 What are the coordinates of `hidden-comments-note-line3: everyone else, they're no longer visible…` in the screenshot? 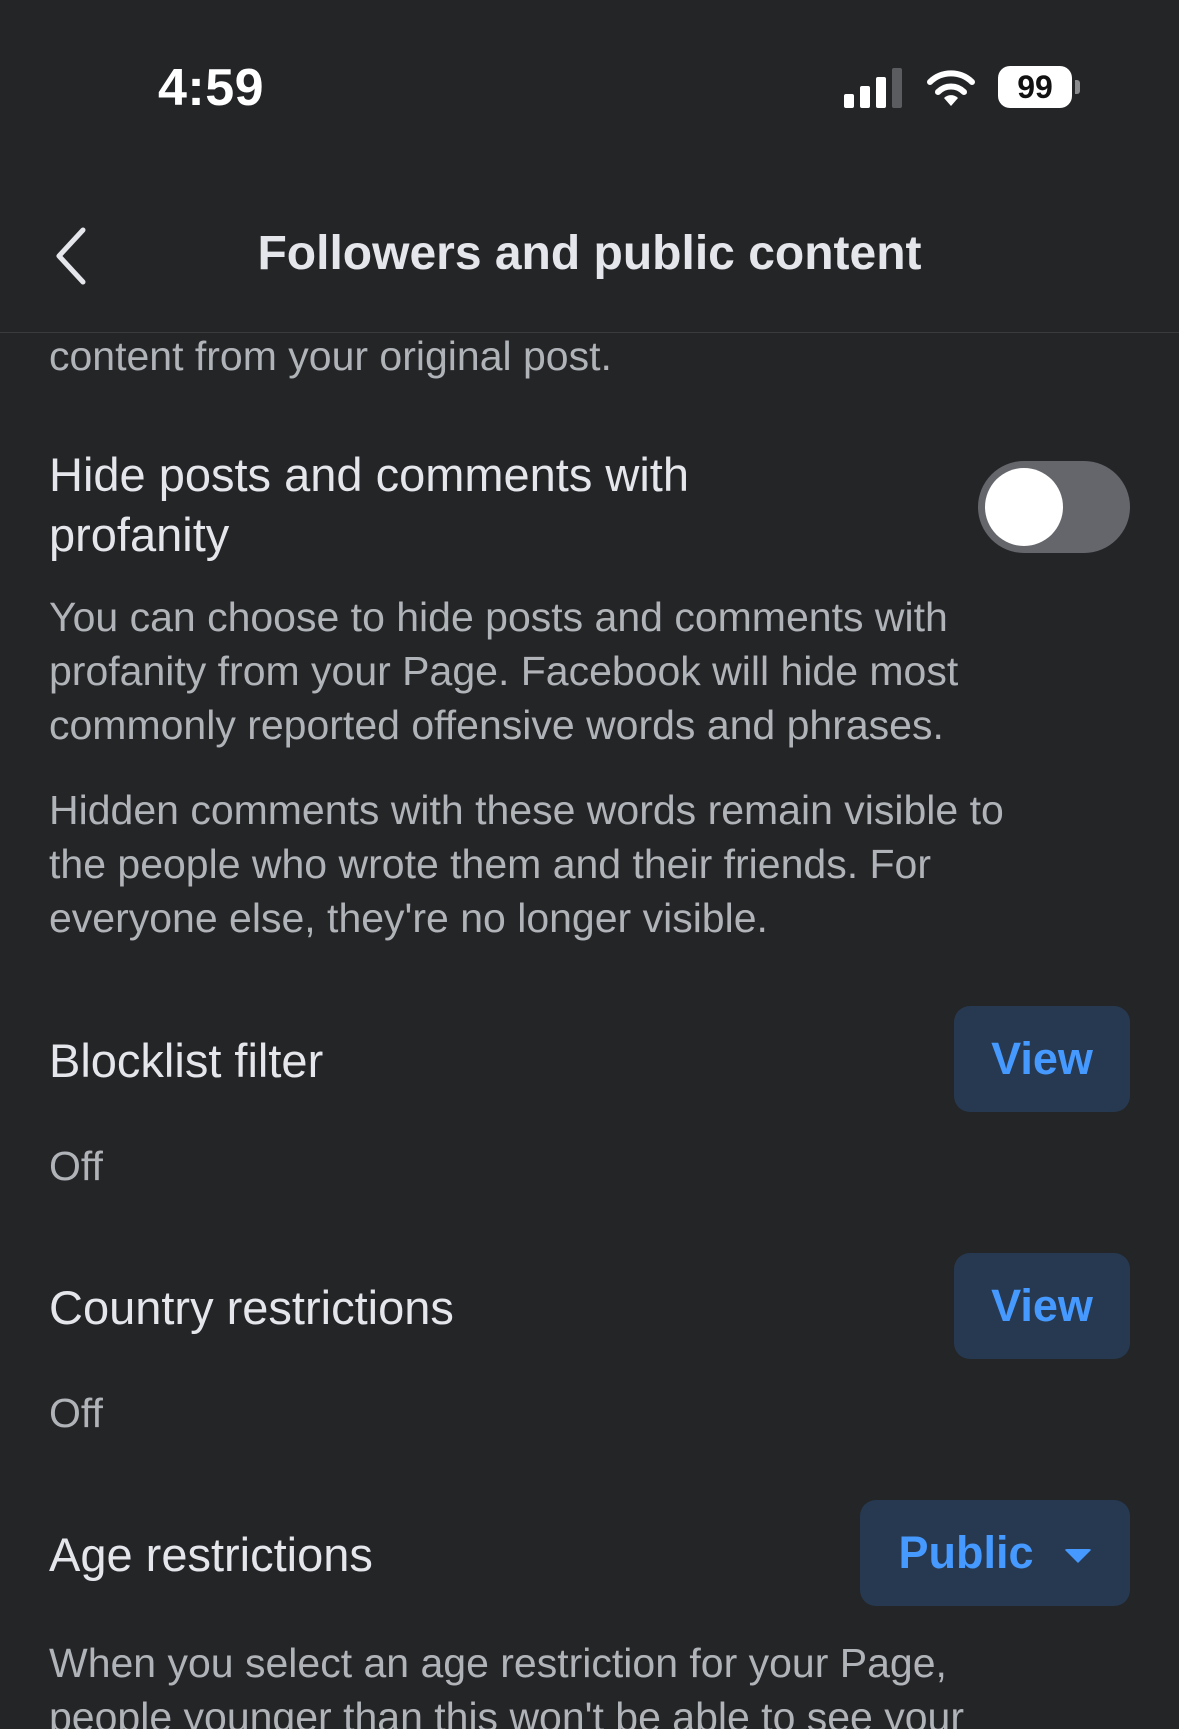 It's located at (408, 918).